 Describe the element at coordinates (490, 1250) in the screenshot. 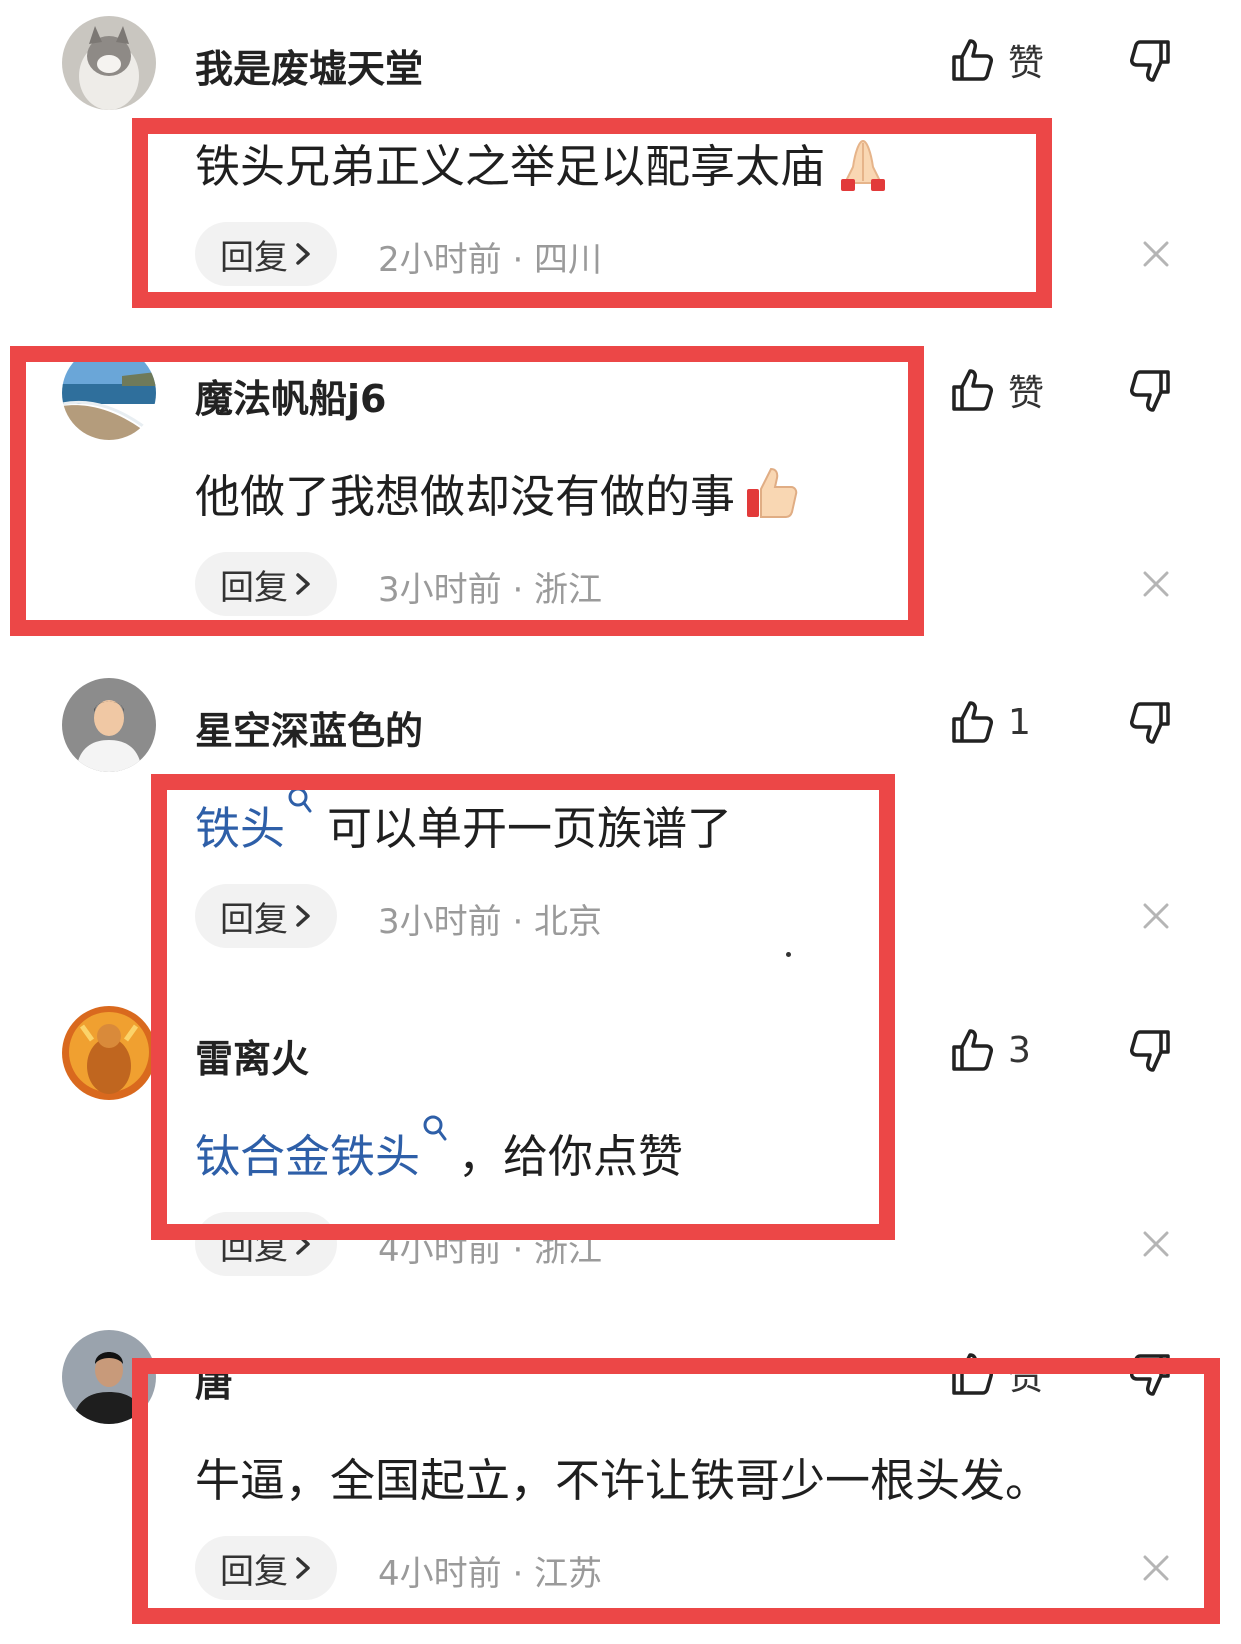

I see `comment-meta: 4小时前 · 浙江` at that location.